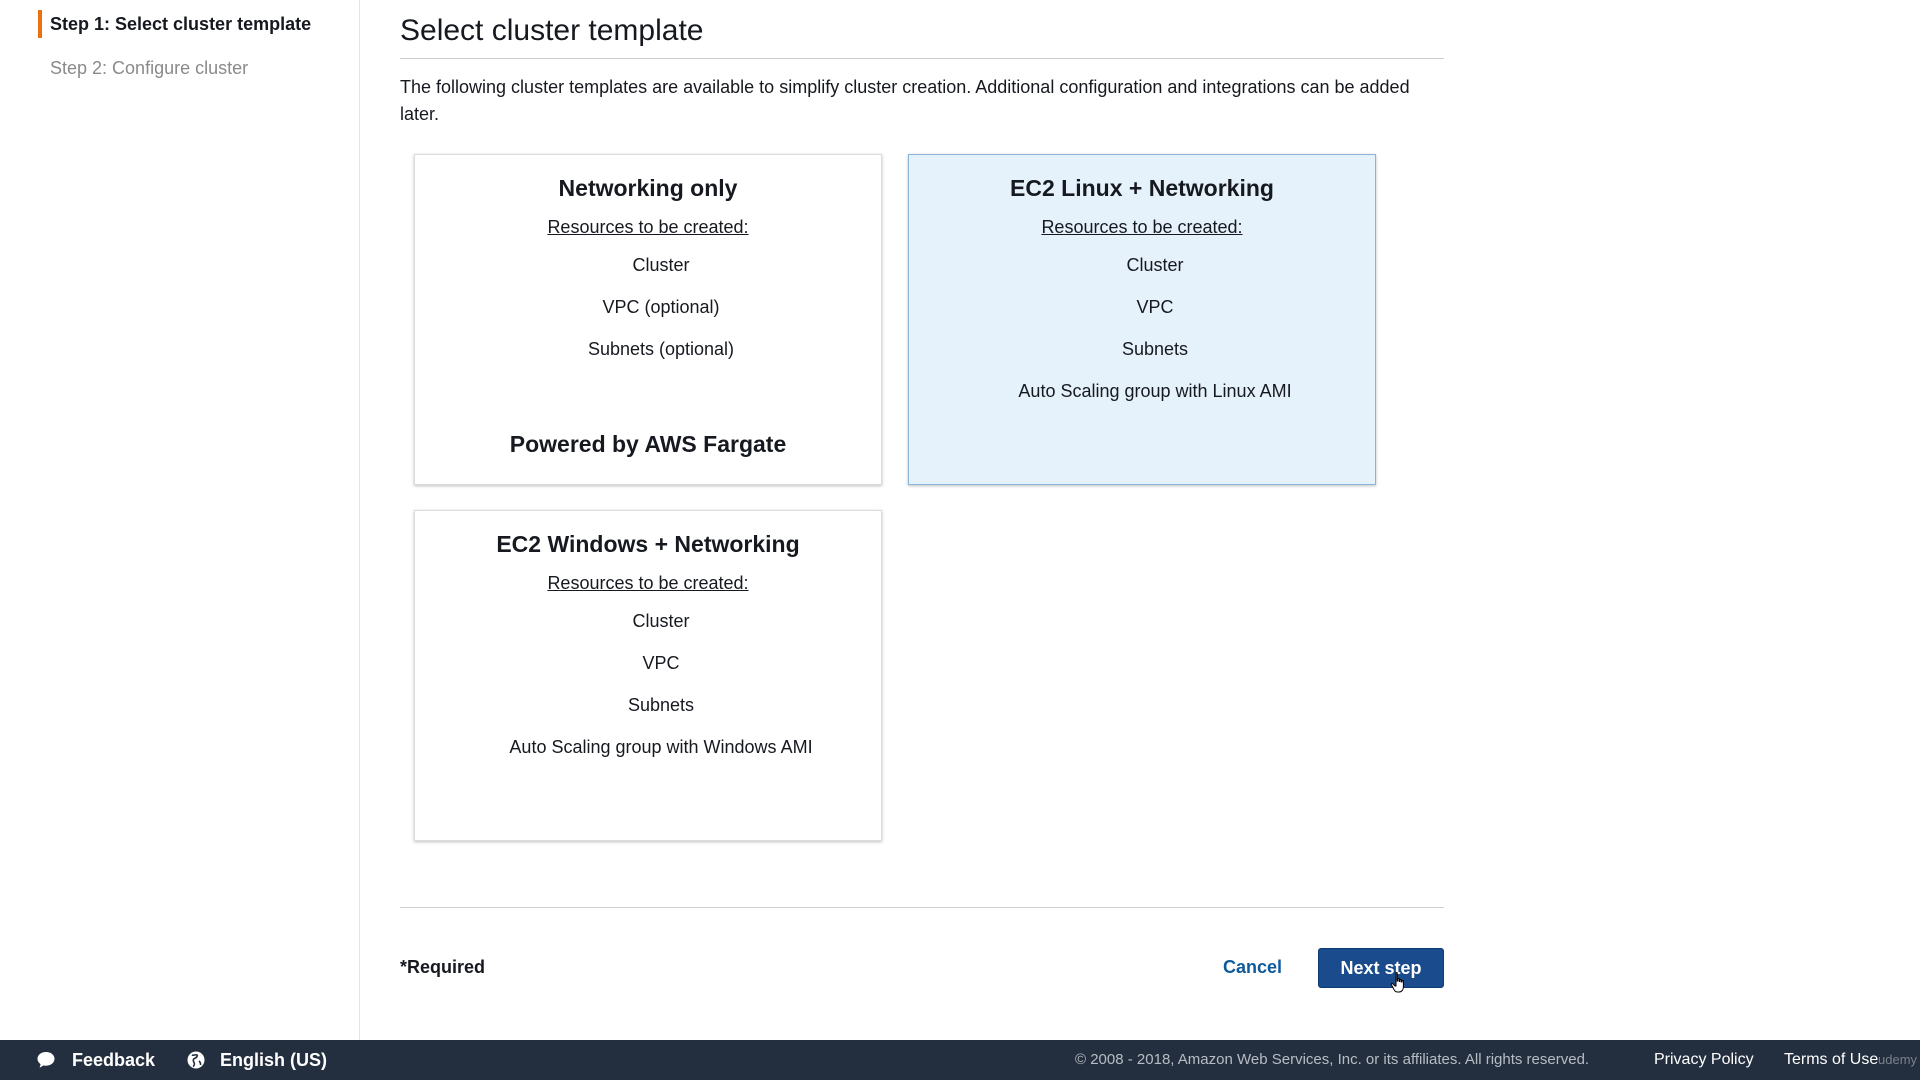 This screenshot has width=1920, height=1080. I want to click on active-step-marker, so click(40, 24).